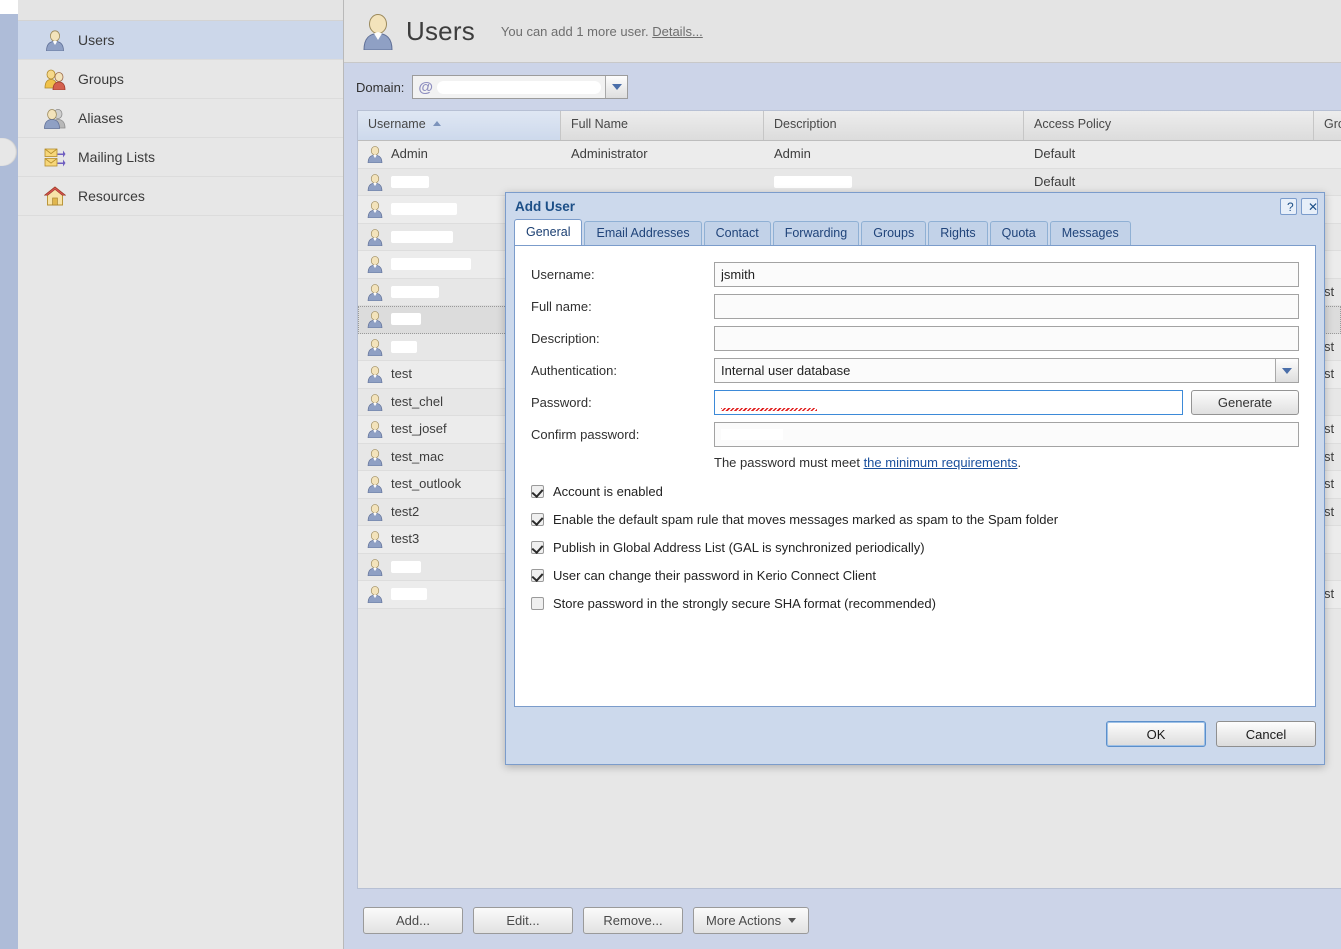 Image resolution: width=1341 pixels, height=949 pixels. What do you see at coordinates (958, 233) in the screenshot?
I see `tab-rights: Rights` at bounding box center [958, 233].